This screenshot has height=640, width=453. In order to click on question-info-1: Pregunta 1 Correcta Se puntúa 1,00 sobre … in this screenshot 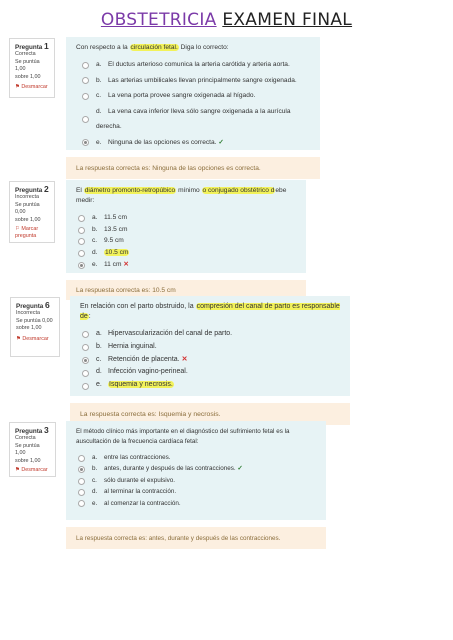, I will do `click(32, 68)`.